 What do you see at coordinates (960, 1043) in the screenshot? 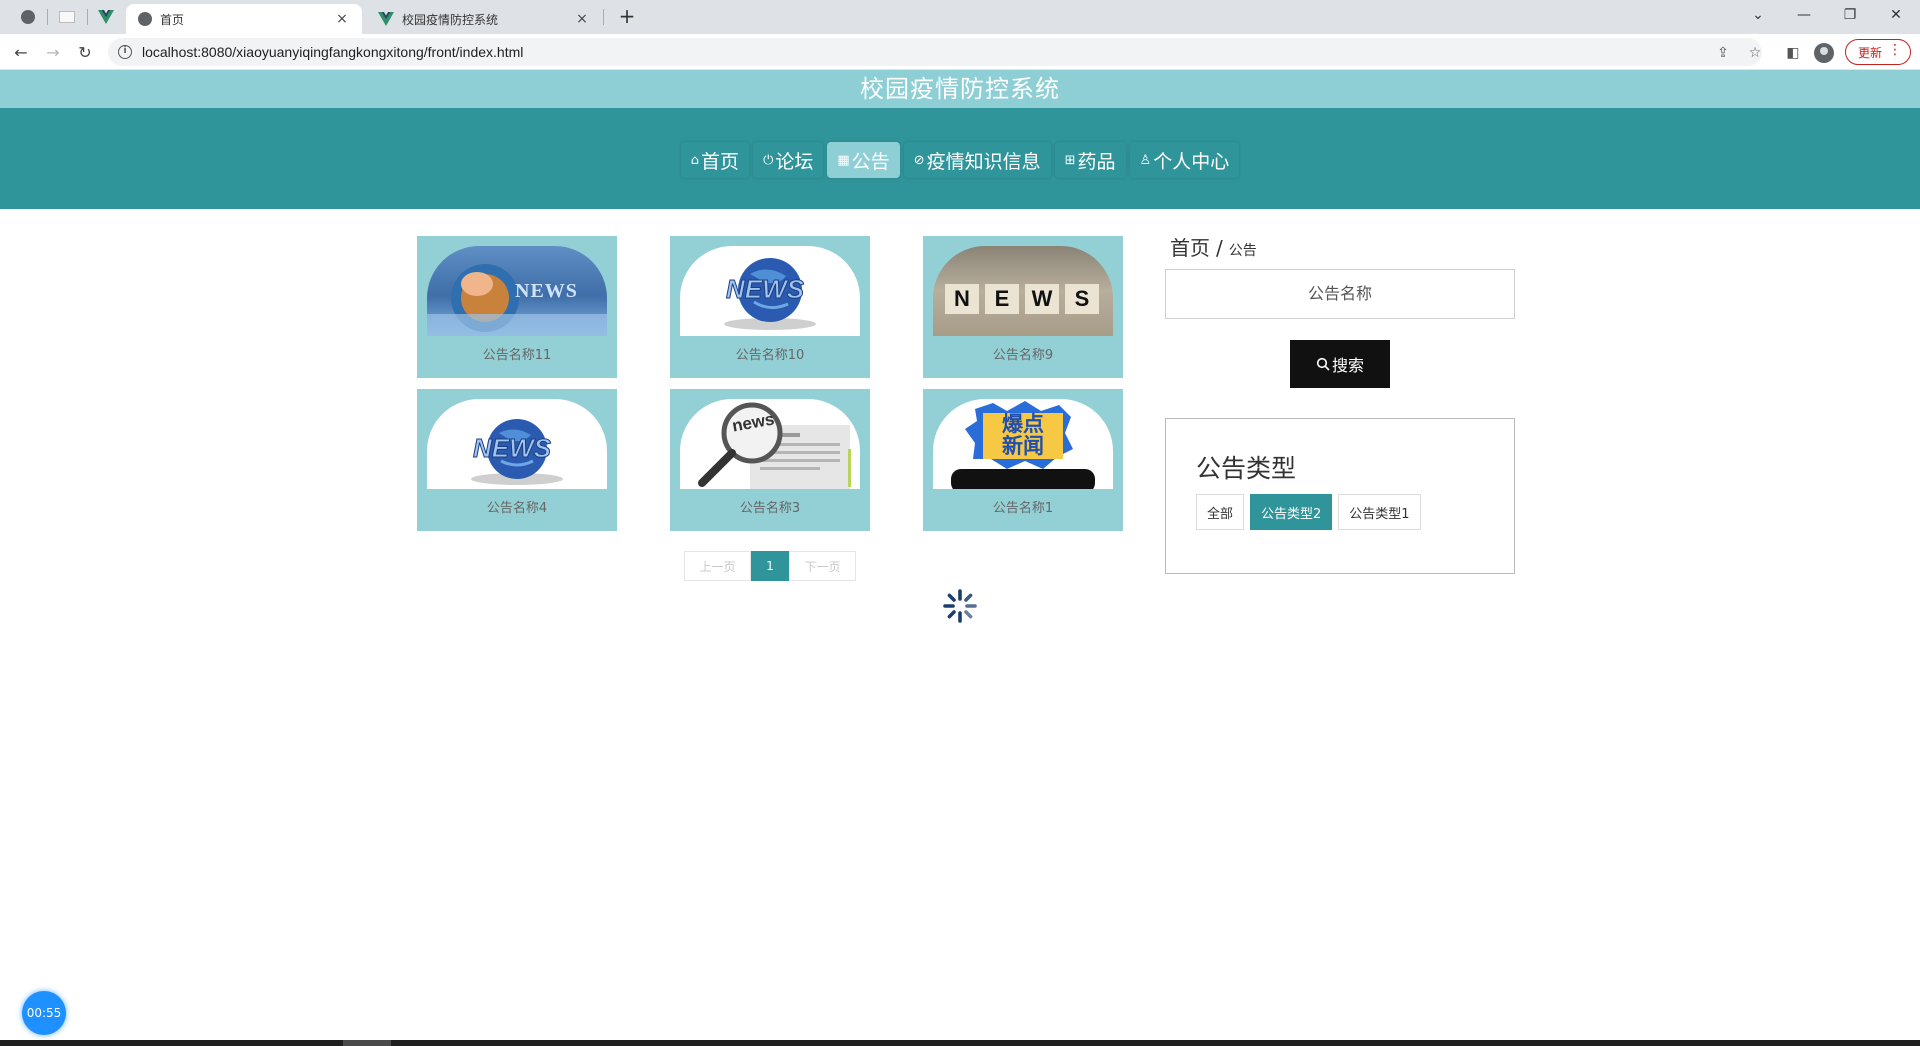
I see `horizontal-scrollbar` at bounding box center [960, 1043].